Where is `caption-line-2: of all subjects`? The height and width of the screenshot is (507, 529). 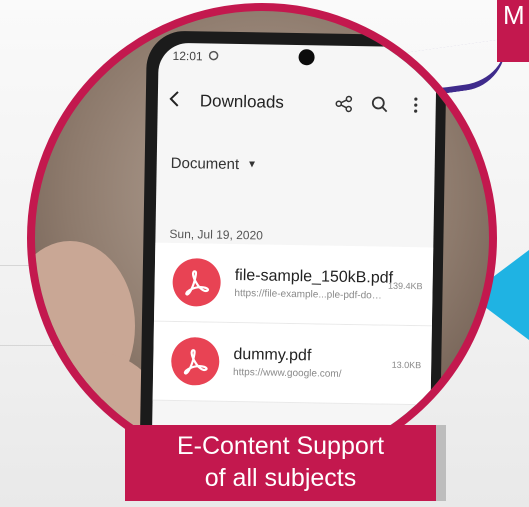
caption-line-2: of all subjects is located at coordinates (280, 478).